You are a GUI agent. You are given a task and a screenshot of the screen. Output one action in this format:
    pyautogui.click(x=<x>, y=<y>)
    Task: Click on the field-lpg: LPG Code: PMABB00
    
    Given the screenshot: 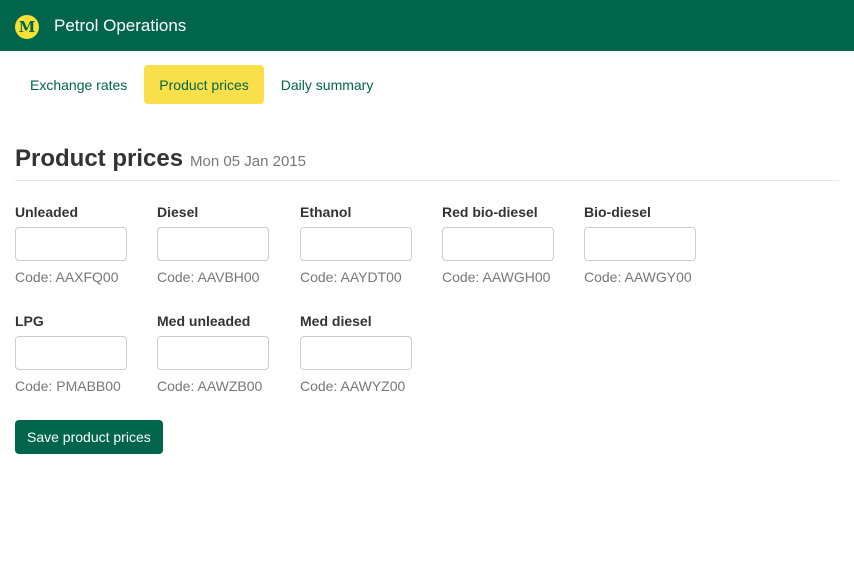 What is the action you would take?
    pyautogui.click(x=85, y=353)
    